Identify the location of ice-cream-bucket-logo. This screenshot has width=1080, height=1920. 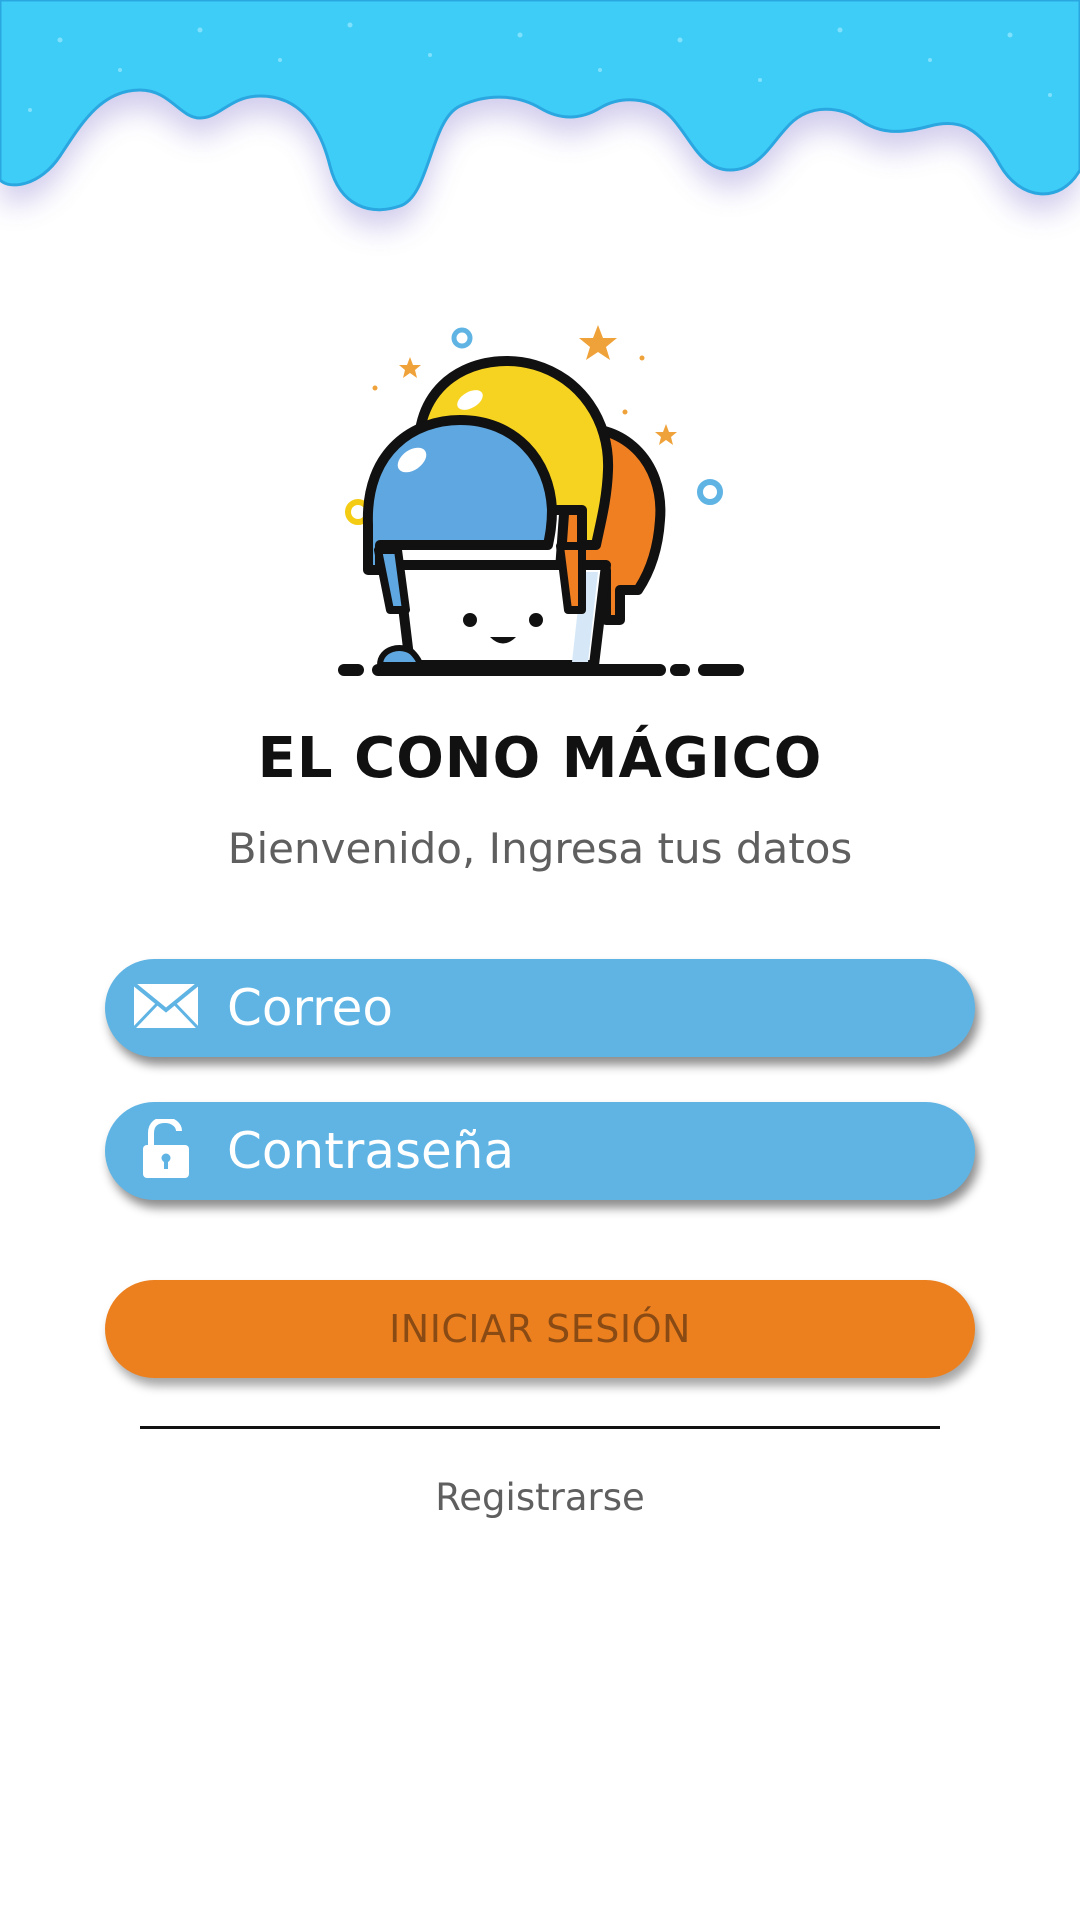
(541, 500).